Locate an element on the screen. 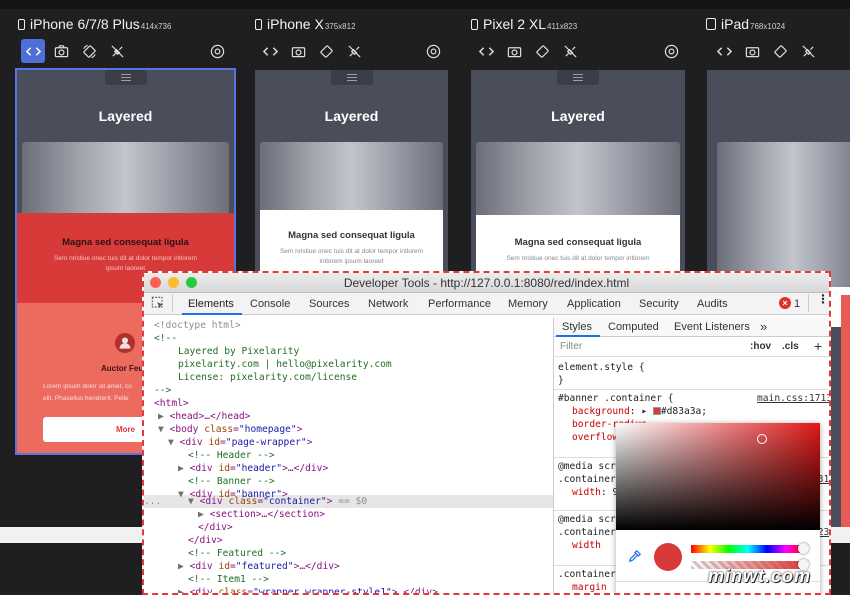 The image size is (850, 595). eyedropper-icon is located at coordinates (635, 558).